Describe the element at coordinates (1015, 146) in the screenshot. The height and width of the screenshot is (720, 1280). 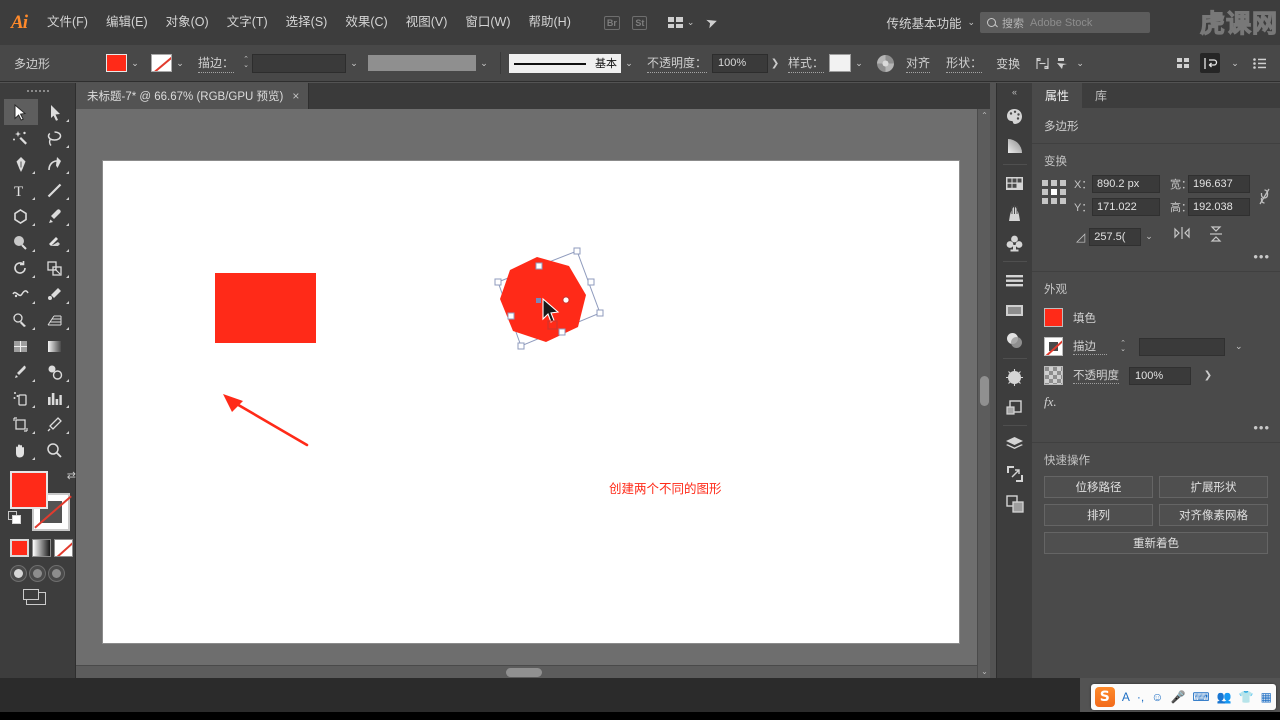
I see `gradient-panel-icon` at that location.